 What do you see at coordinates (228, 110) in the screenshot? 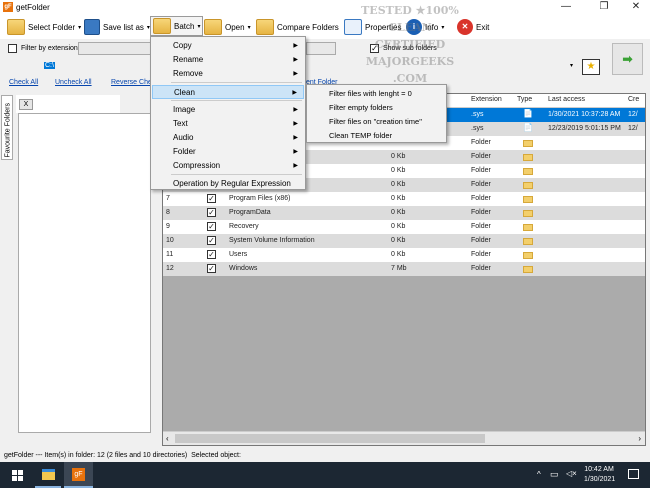
I see `menu-item-image: Image ▶` at bounding box center [228, 110].